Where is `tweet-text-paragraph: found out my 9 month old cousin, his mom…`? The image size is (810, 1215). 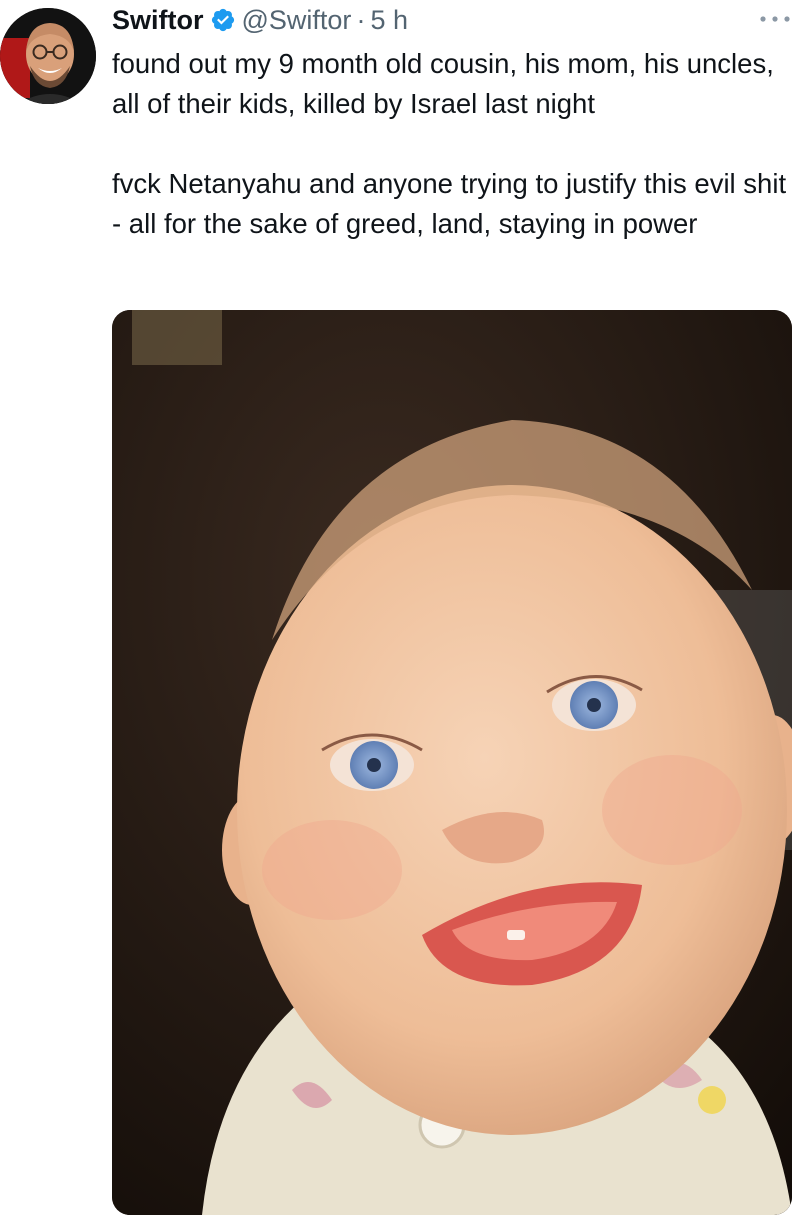
tweet-text-paragraph: found out my 9 month old cousin, his mom… is located at coordinates (443, 83).